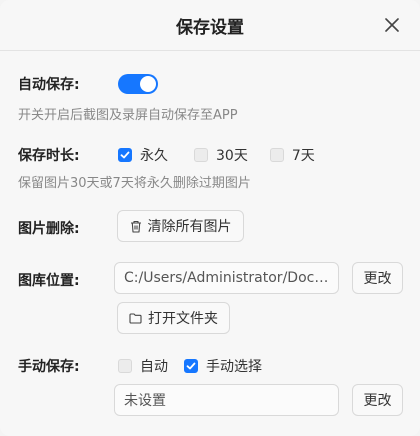 The height and width of the screenshot is (436, 420). What do you see at coordinates (134, 183) in the screenshot?
I see `retention-description: 保留图片30天或7天将永久删除过期图片` at bounding box center [134, 183].